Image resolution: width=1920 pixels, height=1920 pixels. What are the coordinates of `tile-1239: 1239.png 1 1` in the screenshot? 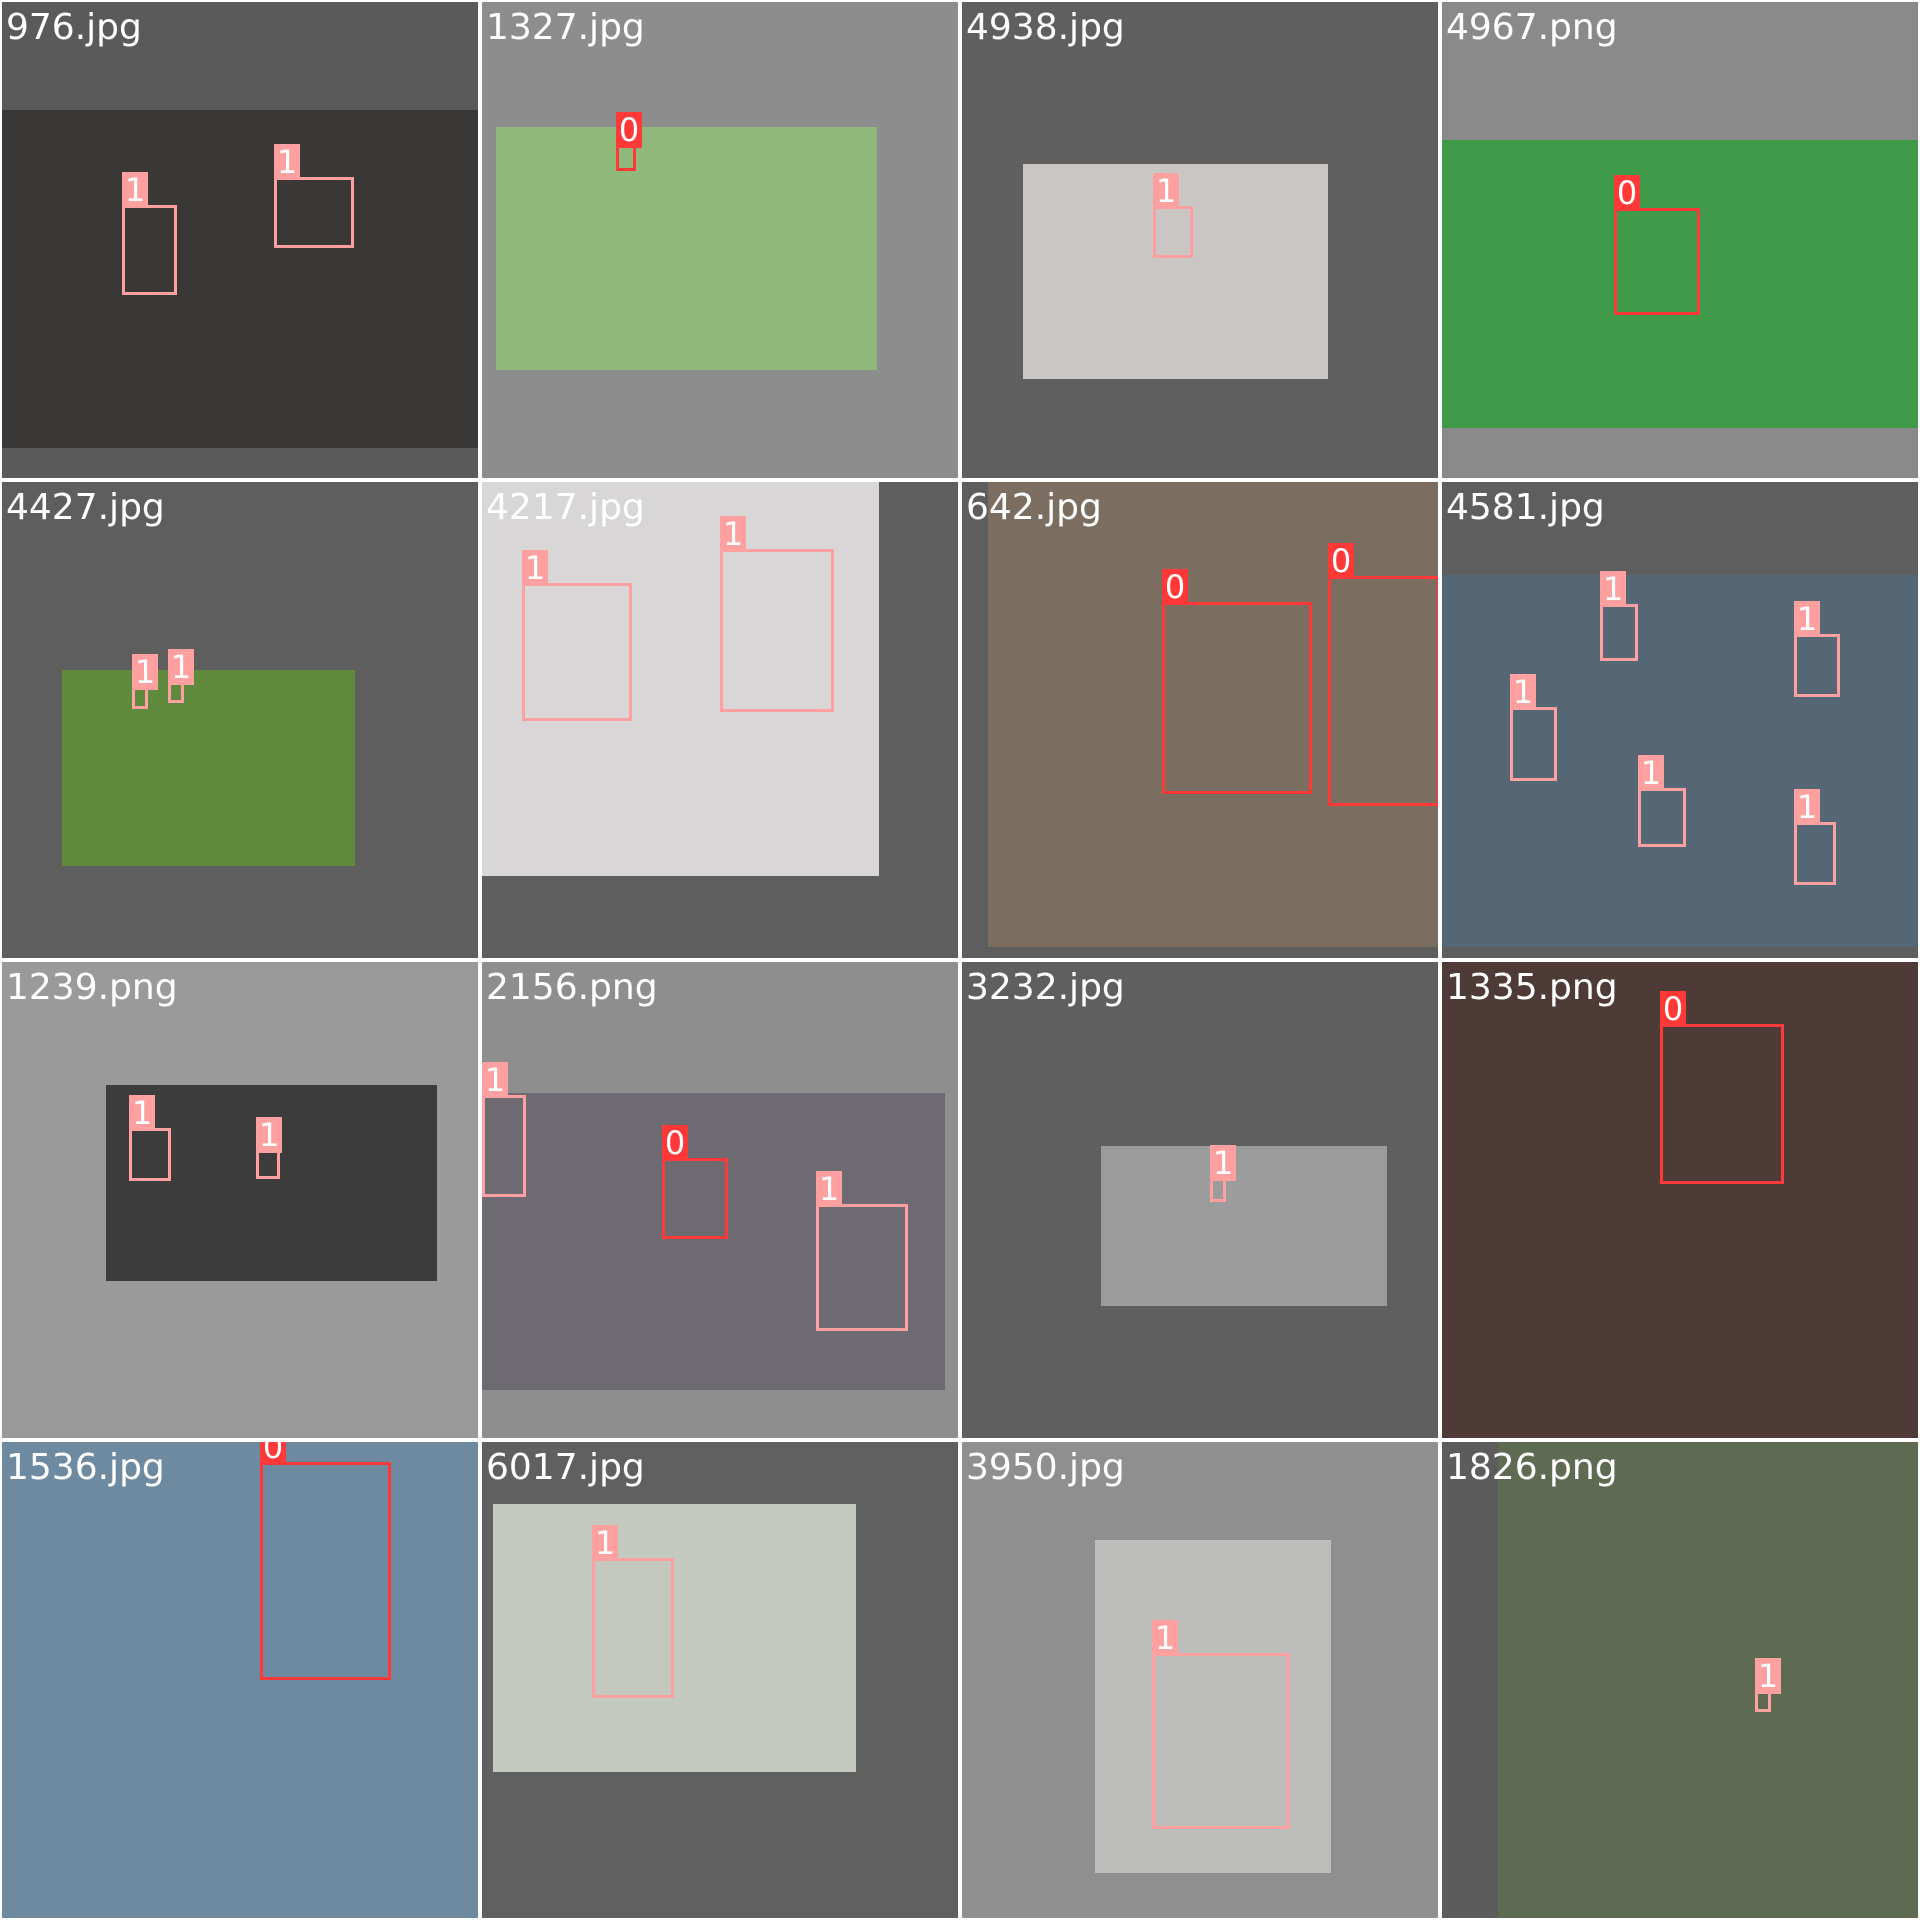 It's located at (240, 1200).